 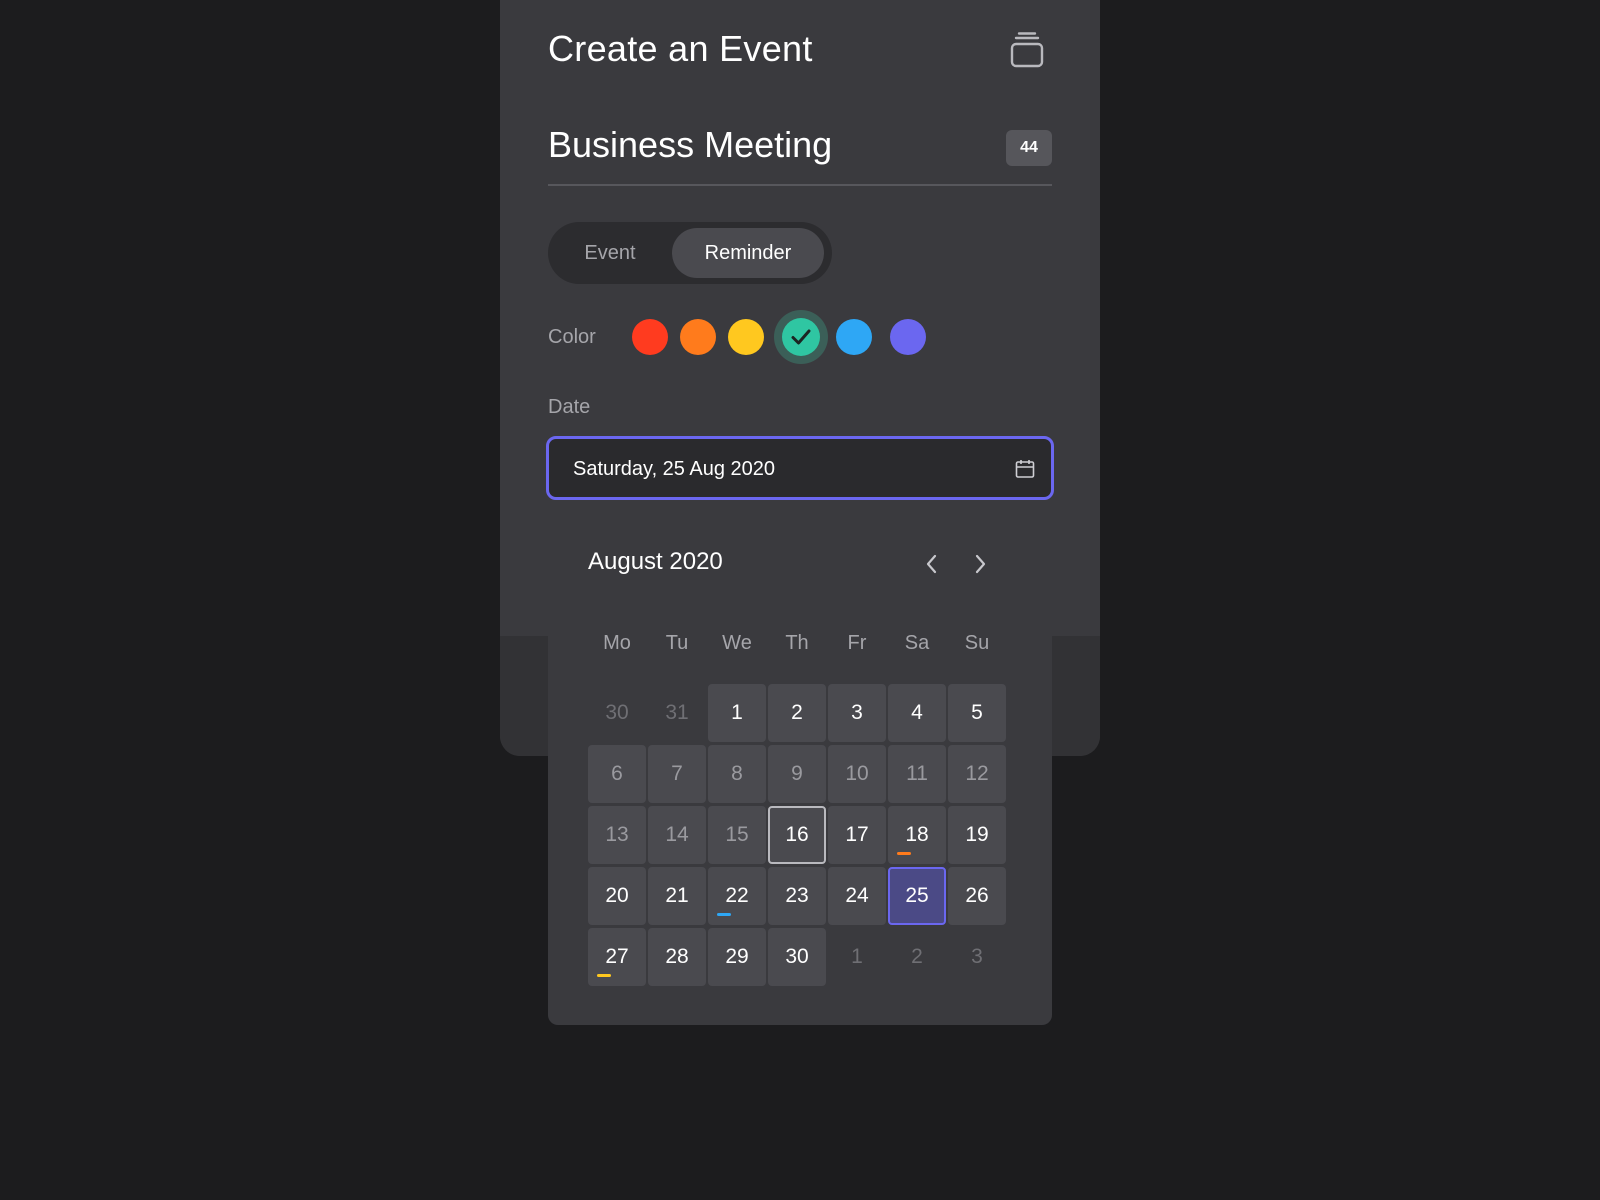 What do you see at coordinates (572, 337) in the screenshot?
I see `color-label: Color` at bounding box center [572, 337].